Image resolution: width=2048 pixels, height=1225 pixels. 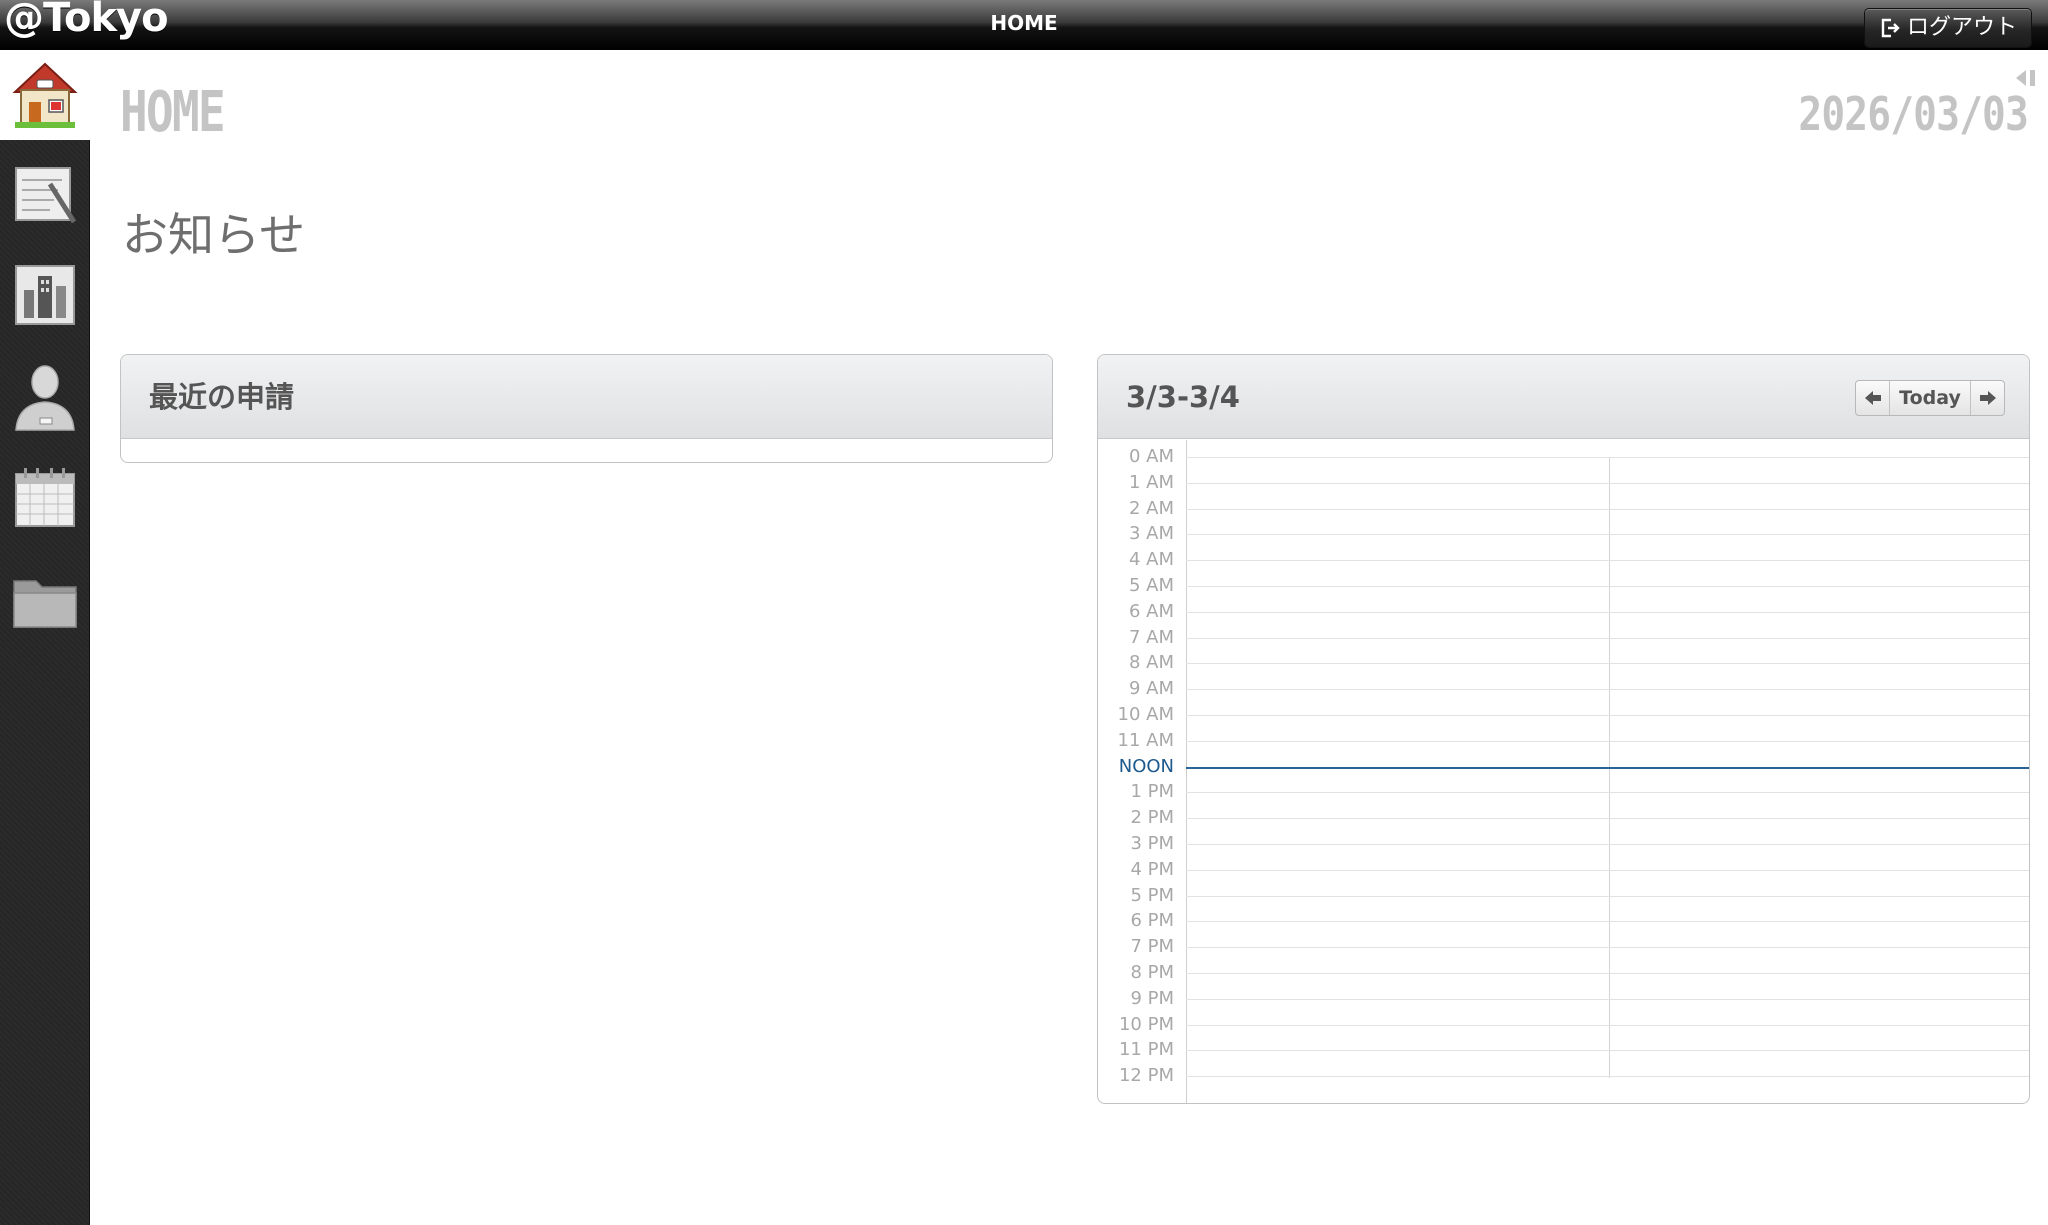 What do you see at coordinates (86, 20) in the screenshot?
I see `brand-logo: @Tokyo` at bounding box center [86, 20].